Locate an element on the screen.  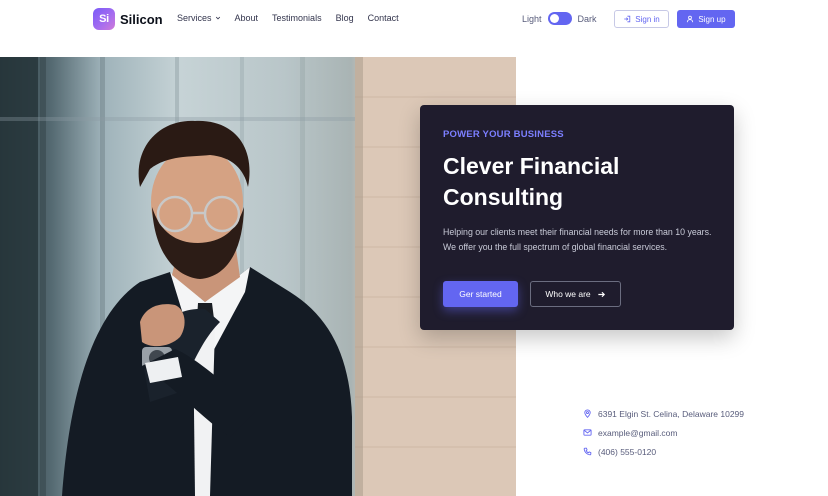
sign-in-icon is located at coordinates (627, 19).